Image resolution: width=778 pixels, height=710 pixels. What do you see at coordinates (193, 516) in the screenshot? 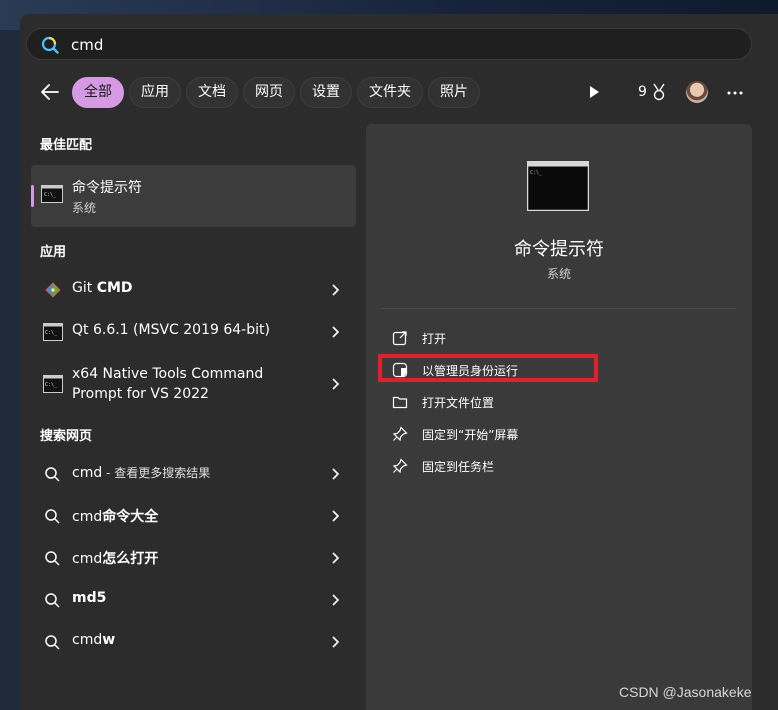
I see `web-result: cmd命令大全` at bounding box center [193, 516].